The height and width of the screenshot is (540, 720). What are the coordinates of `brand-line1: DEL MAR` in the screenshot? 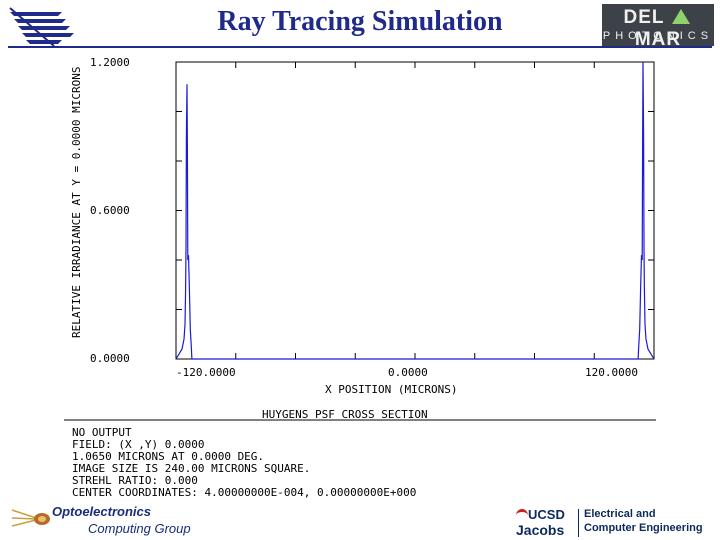 It's located at (658, 29).